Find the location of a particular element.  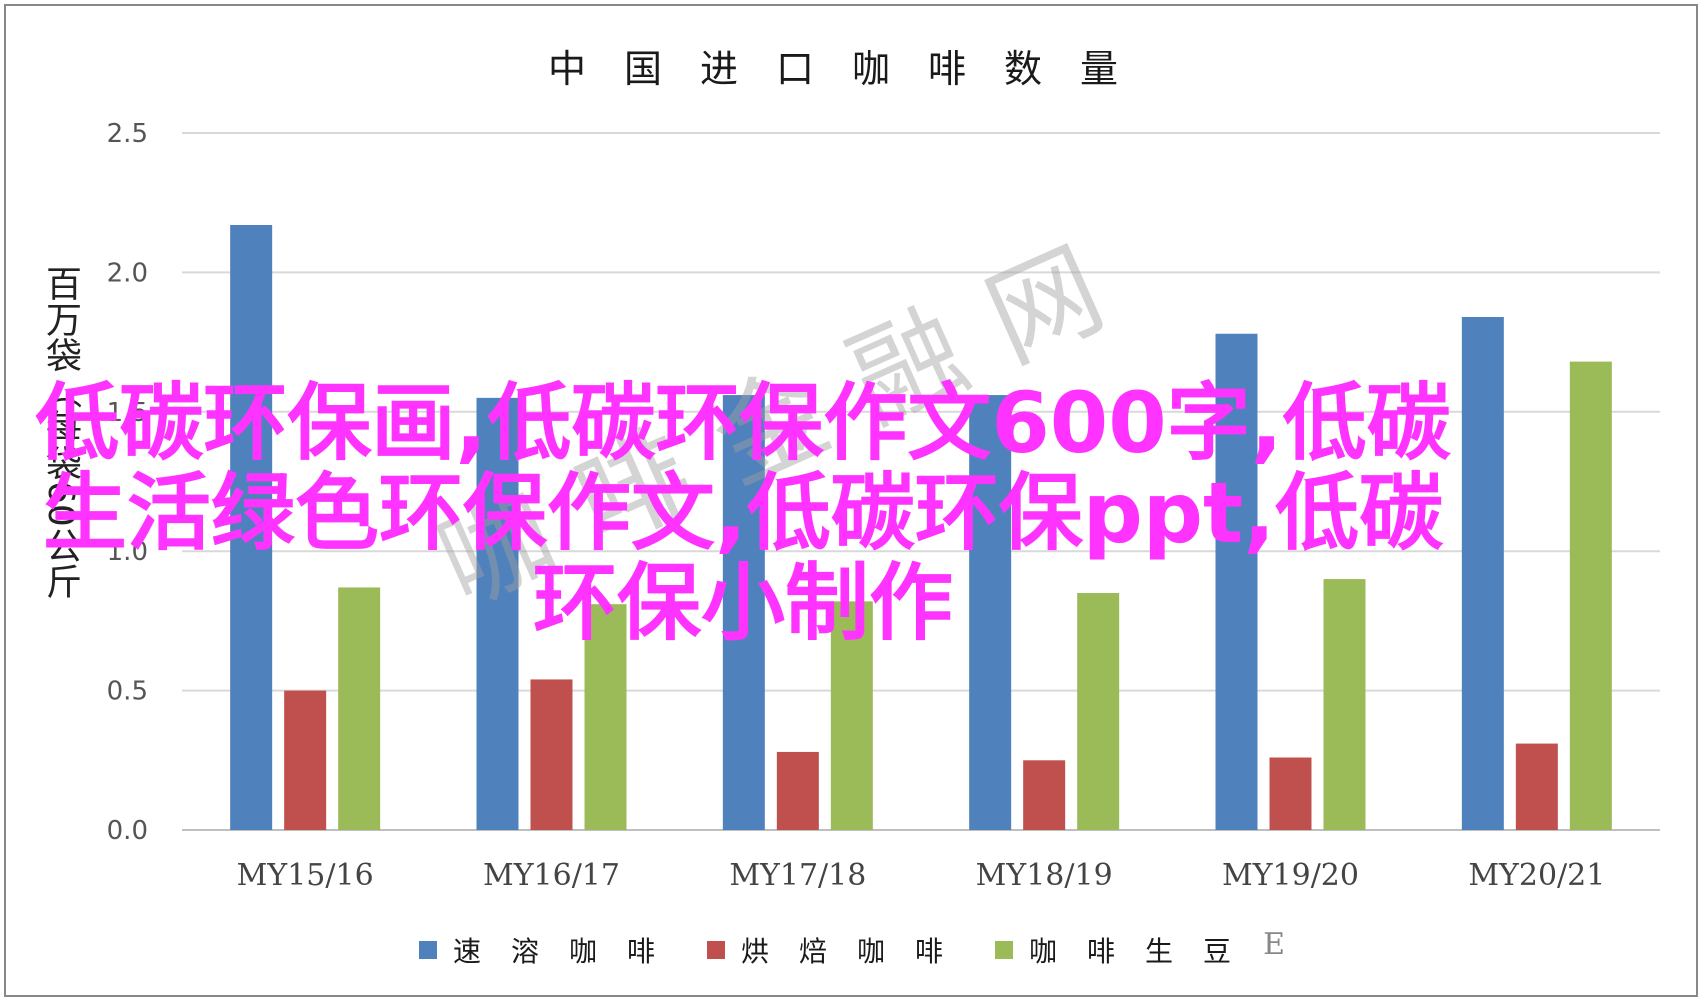

chart-legend: 速溶咖啡 烘焙咖啡 咖啡生豆 E is located at coordinates (852, 948).